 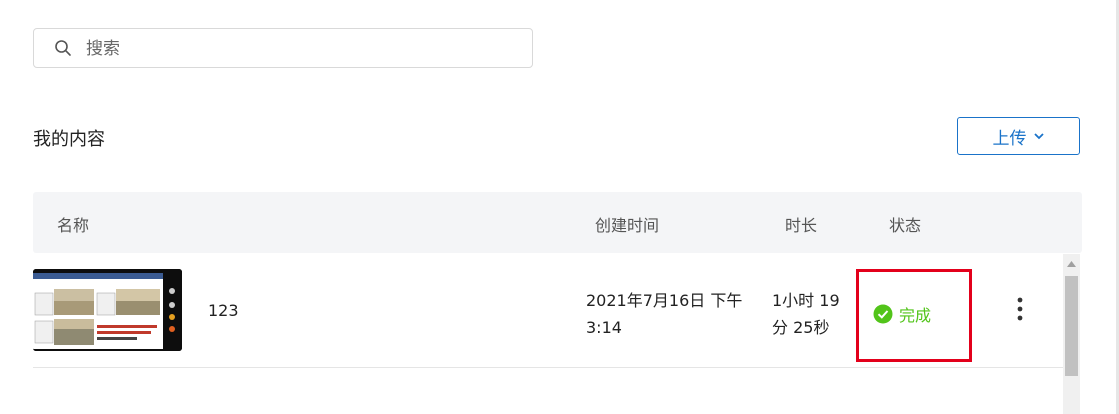 What do you see at coordinates (627, 224) in the screenshot?
I see `column-header-created: 创建时间` at bounding box center [627, 224].